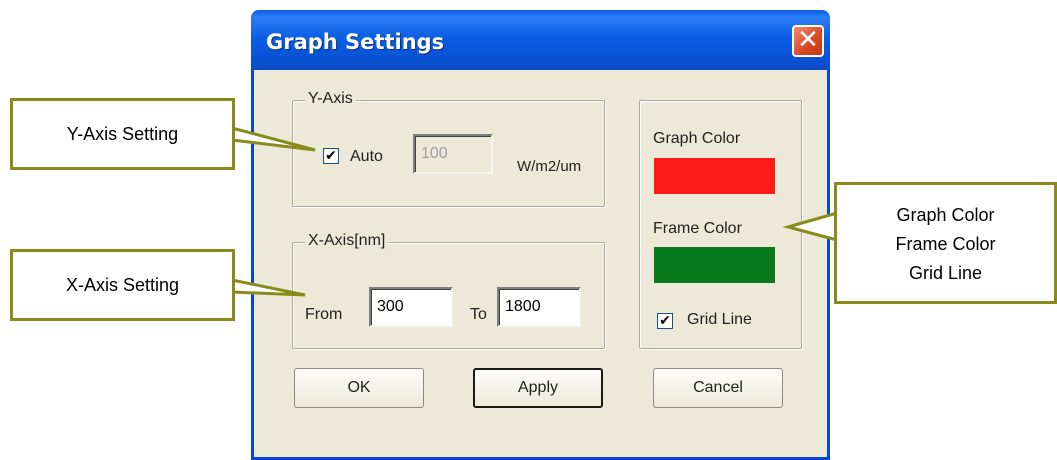 Image resolution: width=1057 pixels, height=460 pixels. Describe the element at coordinates (549, 166) in the screenshot. I see `y-axis-unit: W/m2/um` at that location.